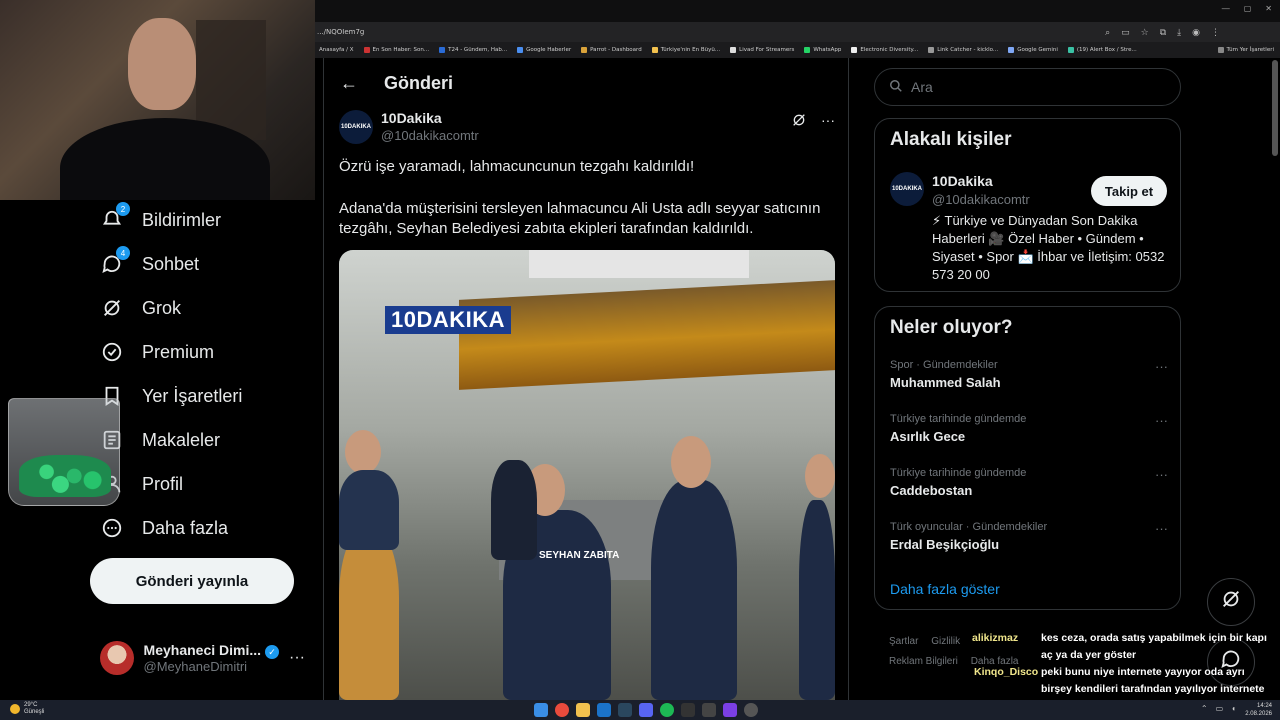 The image size is (1280, 720). I want to click on star-icon: ☆, so click(1145, 32).